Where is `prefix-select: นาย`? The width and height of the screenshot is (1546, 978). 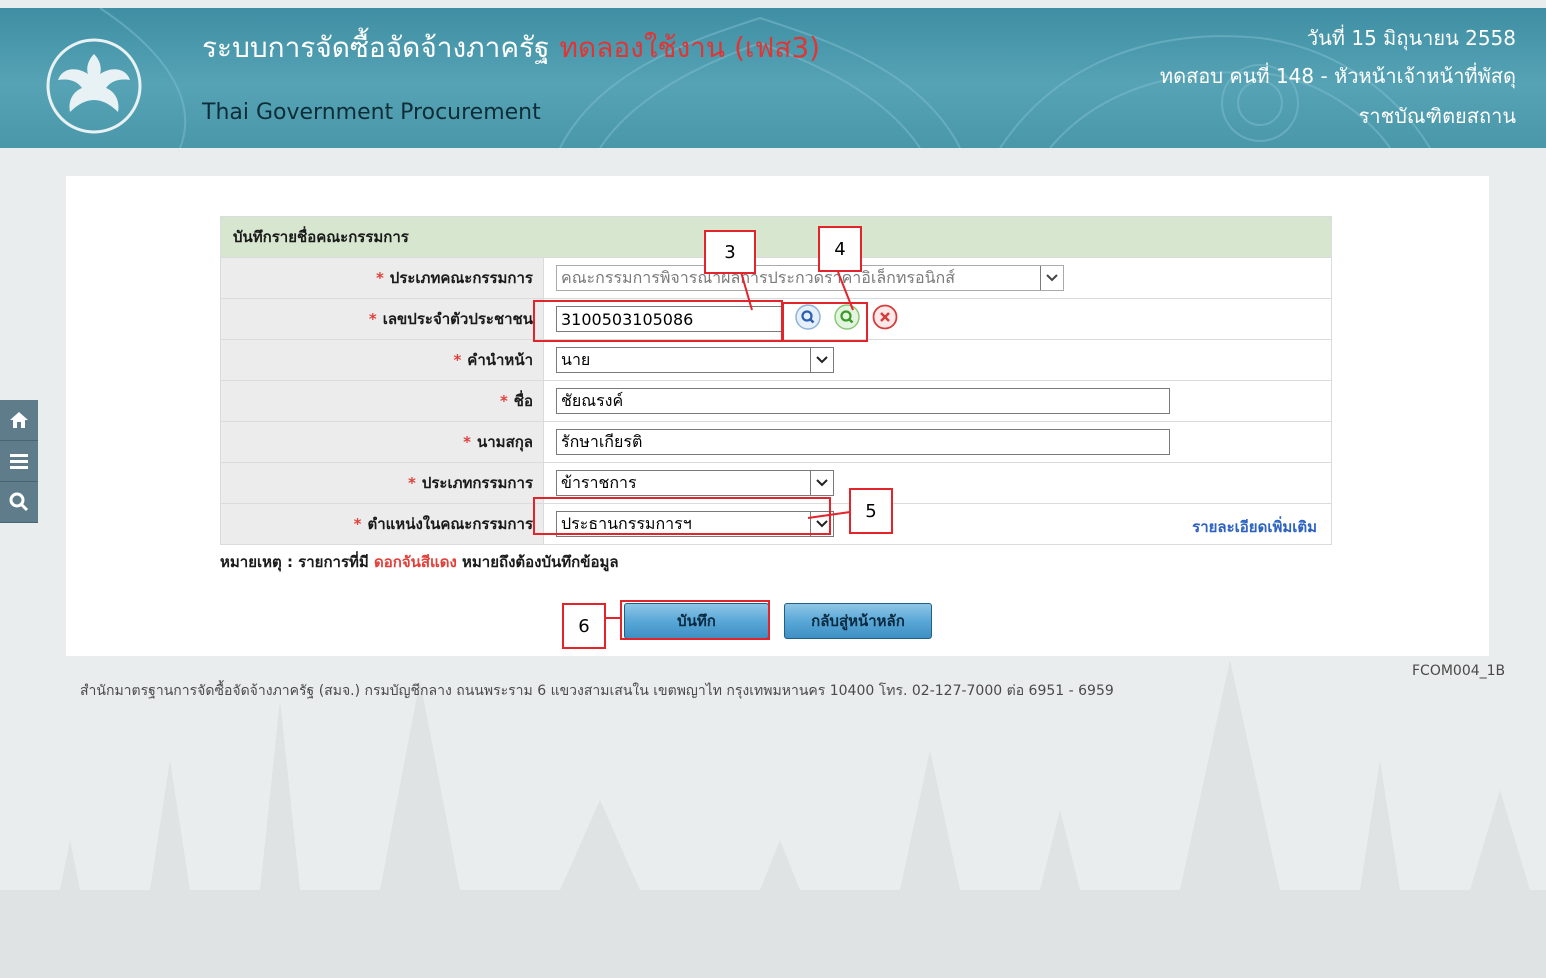
prefix-select: นาย is located at coordinates (695, 360).